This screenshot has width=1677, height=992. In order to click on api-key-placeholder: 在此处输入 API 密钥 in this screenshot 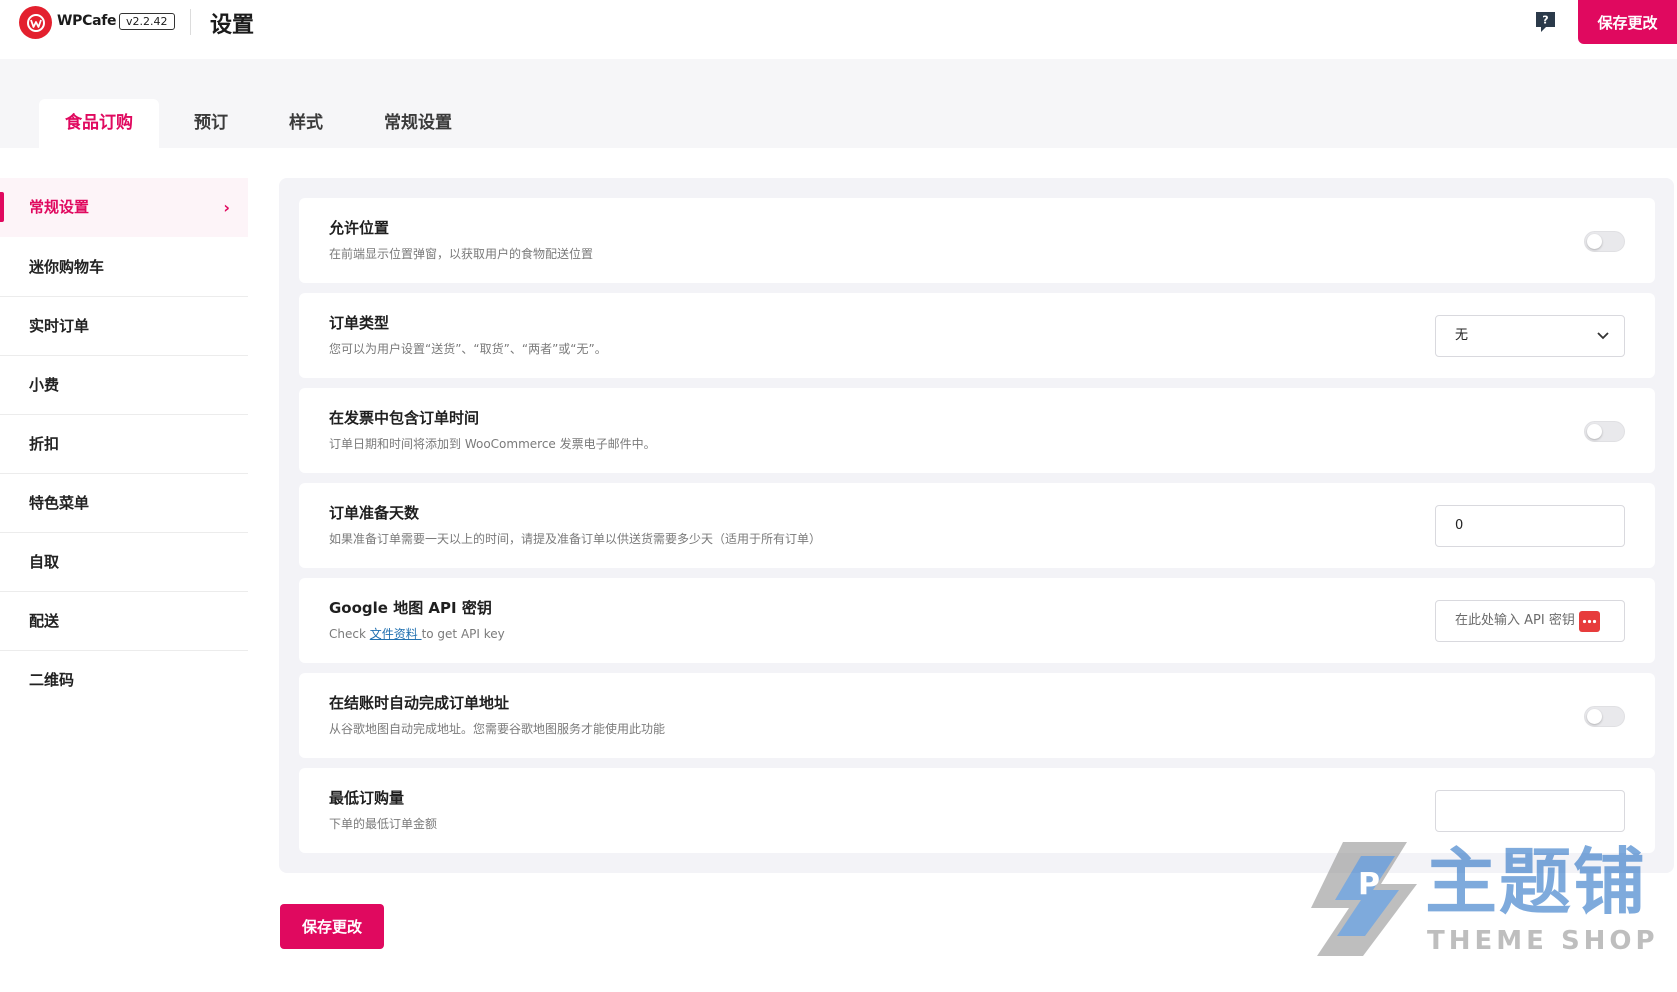, I will do `click(1515, 620)`.